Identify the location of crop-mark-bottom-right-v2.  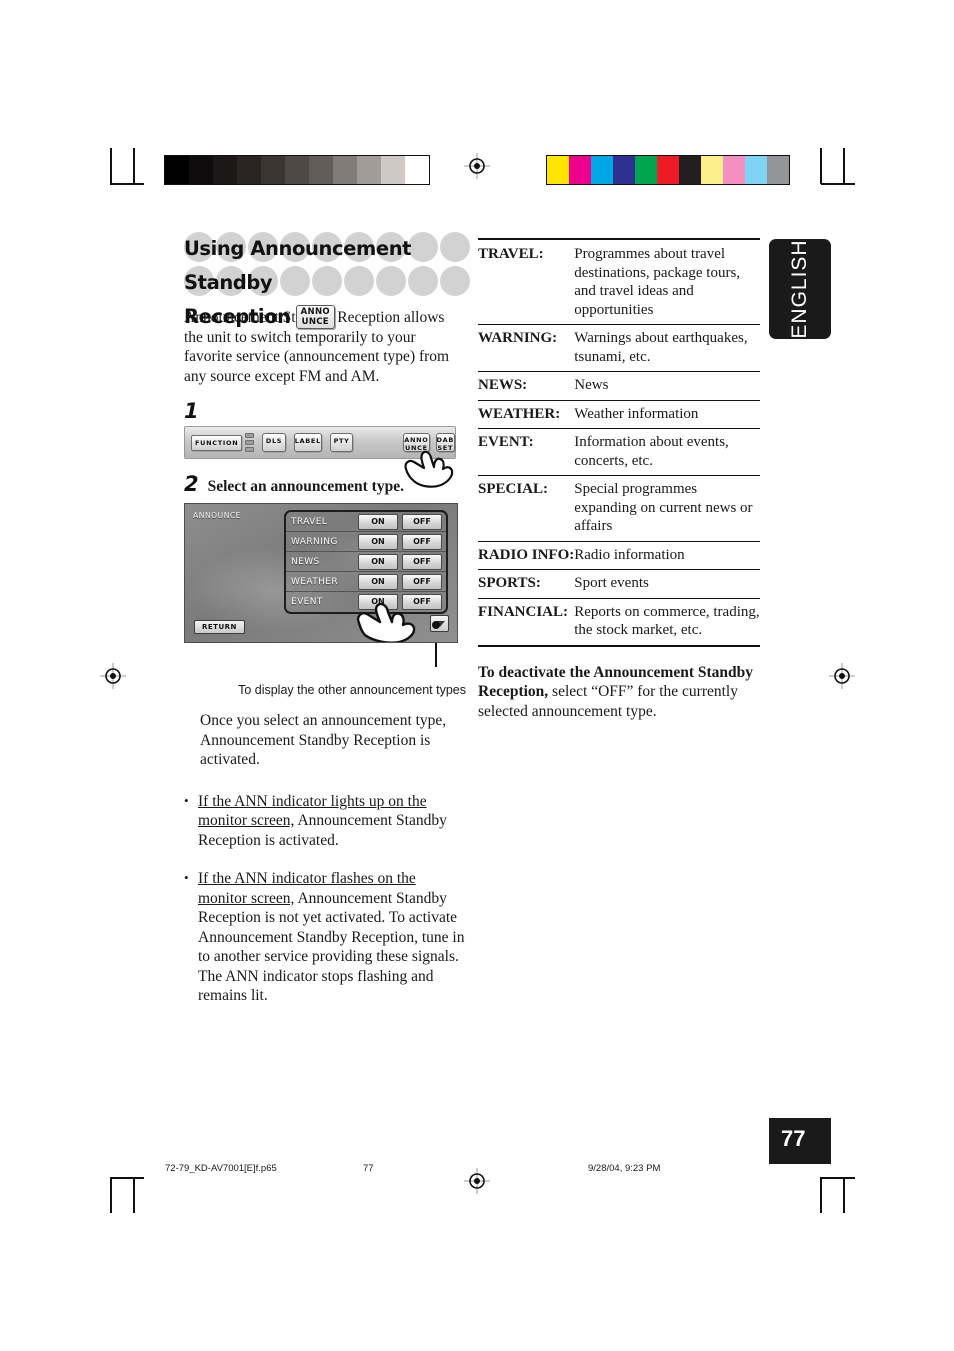
(844, 1195).